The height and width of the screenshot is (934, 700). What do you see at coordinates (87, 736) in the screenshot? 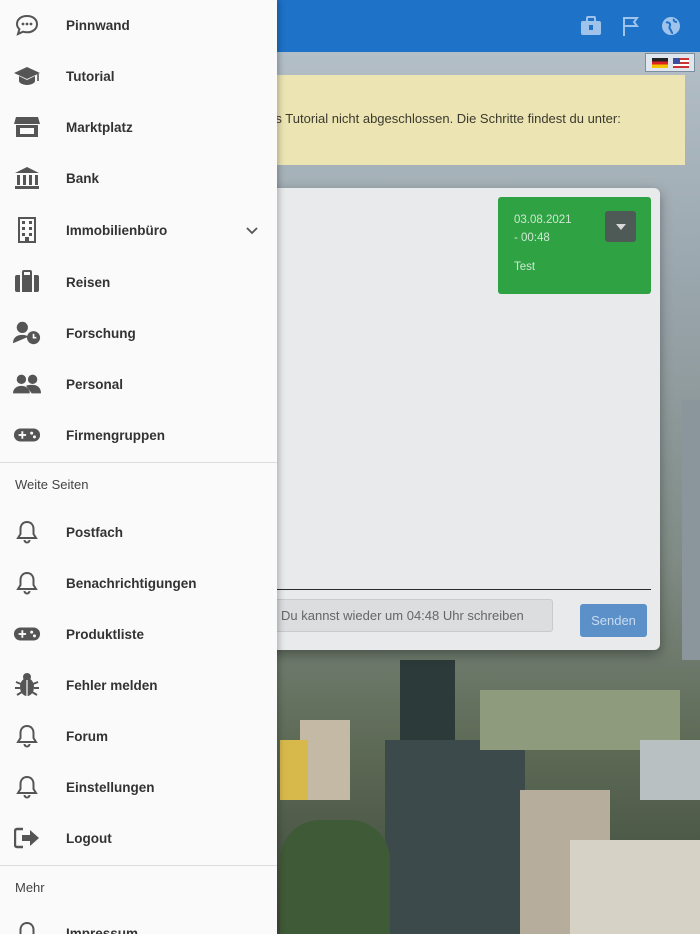
I see `nav-item-label: Forum` at bounding box center [87, 736].